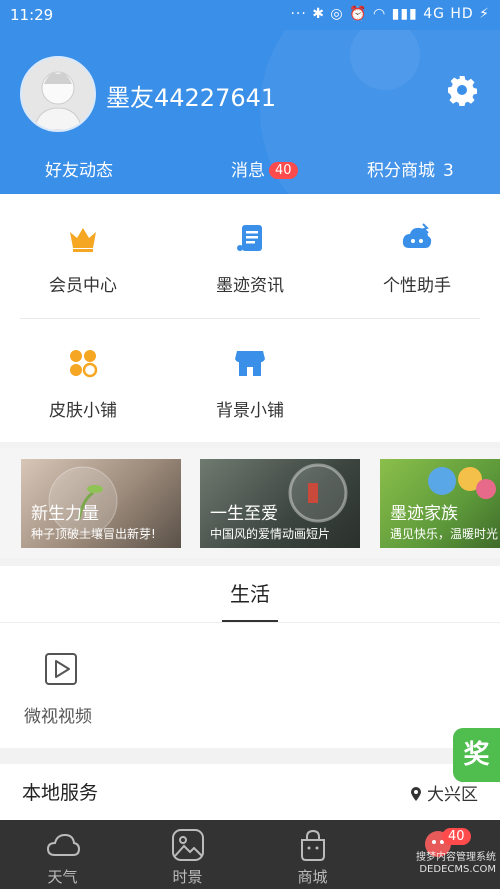 The width and height of the screenshot is (500, 889). I want to click on messages-link: 消息 40, so click(264, 168).